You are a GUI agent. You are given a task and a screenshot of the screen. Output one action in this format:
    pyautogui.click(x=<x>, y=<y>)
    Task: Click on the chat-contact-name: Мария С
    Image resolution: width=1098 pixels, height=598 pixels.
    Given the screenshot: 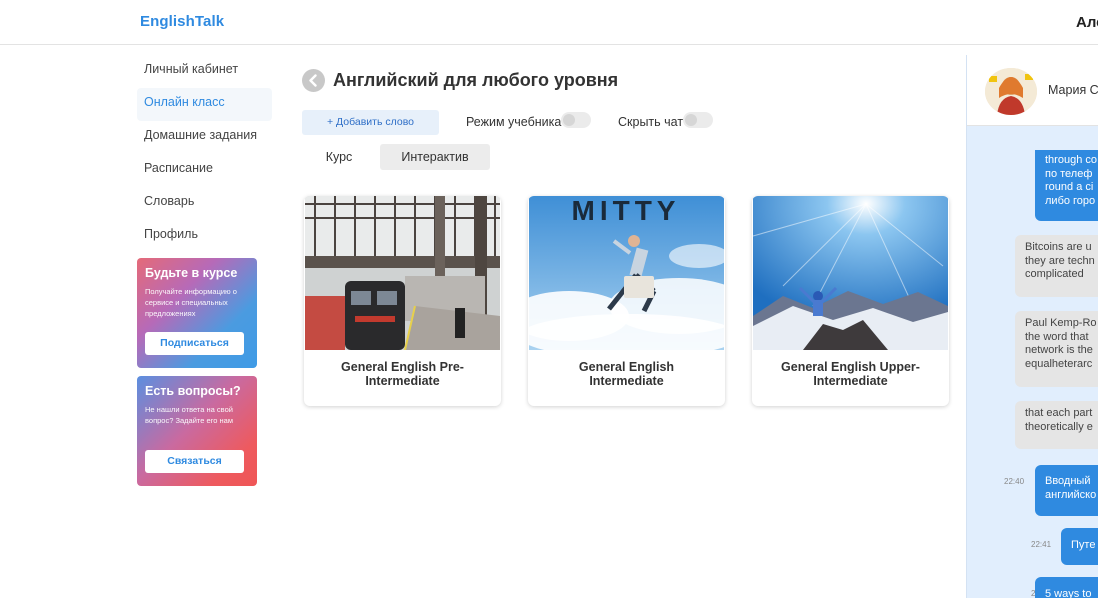 What is the action you would take?
    pyautogui.click(x=1073, y=90)
    